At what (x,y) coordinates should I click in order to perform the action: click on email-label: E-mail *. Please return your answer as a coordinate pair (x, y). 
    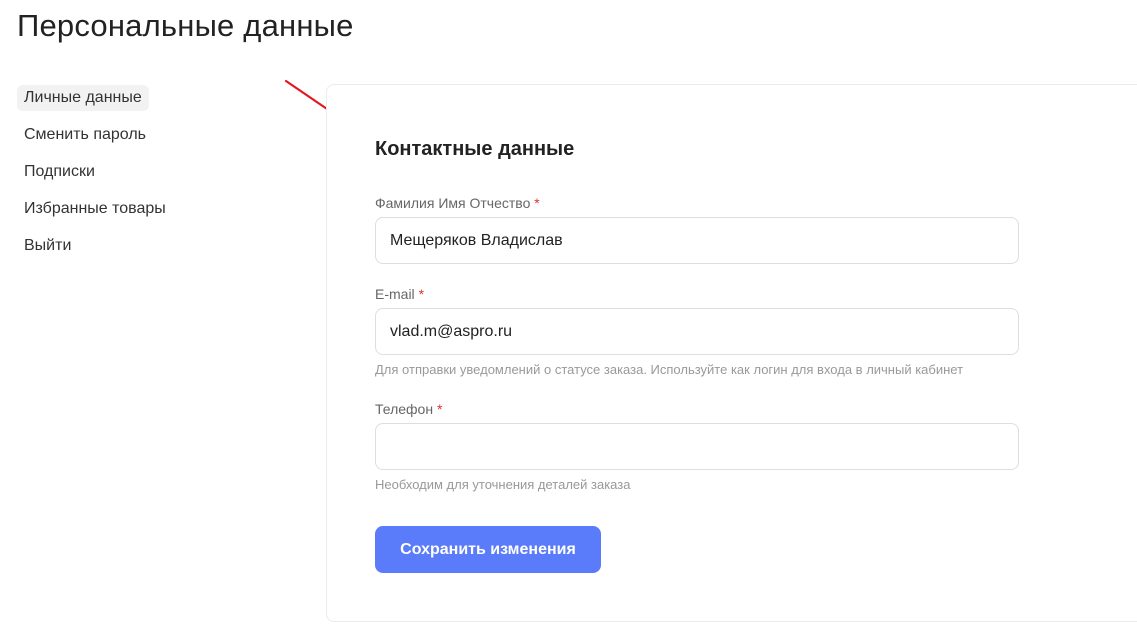
    Looking at the image, I should click on (399, 294).